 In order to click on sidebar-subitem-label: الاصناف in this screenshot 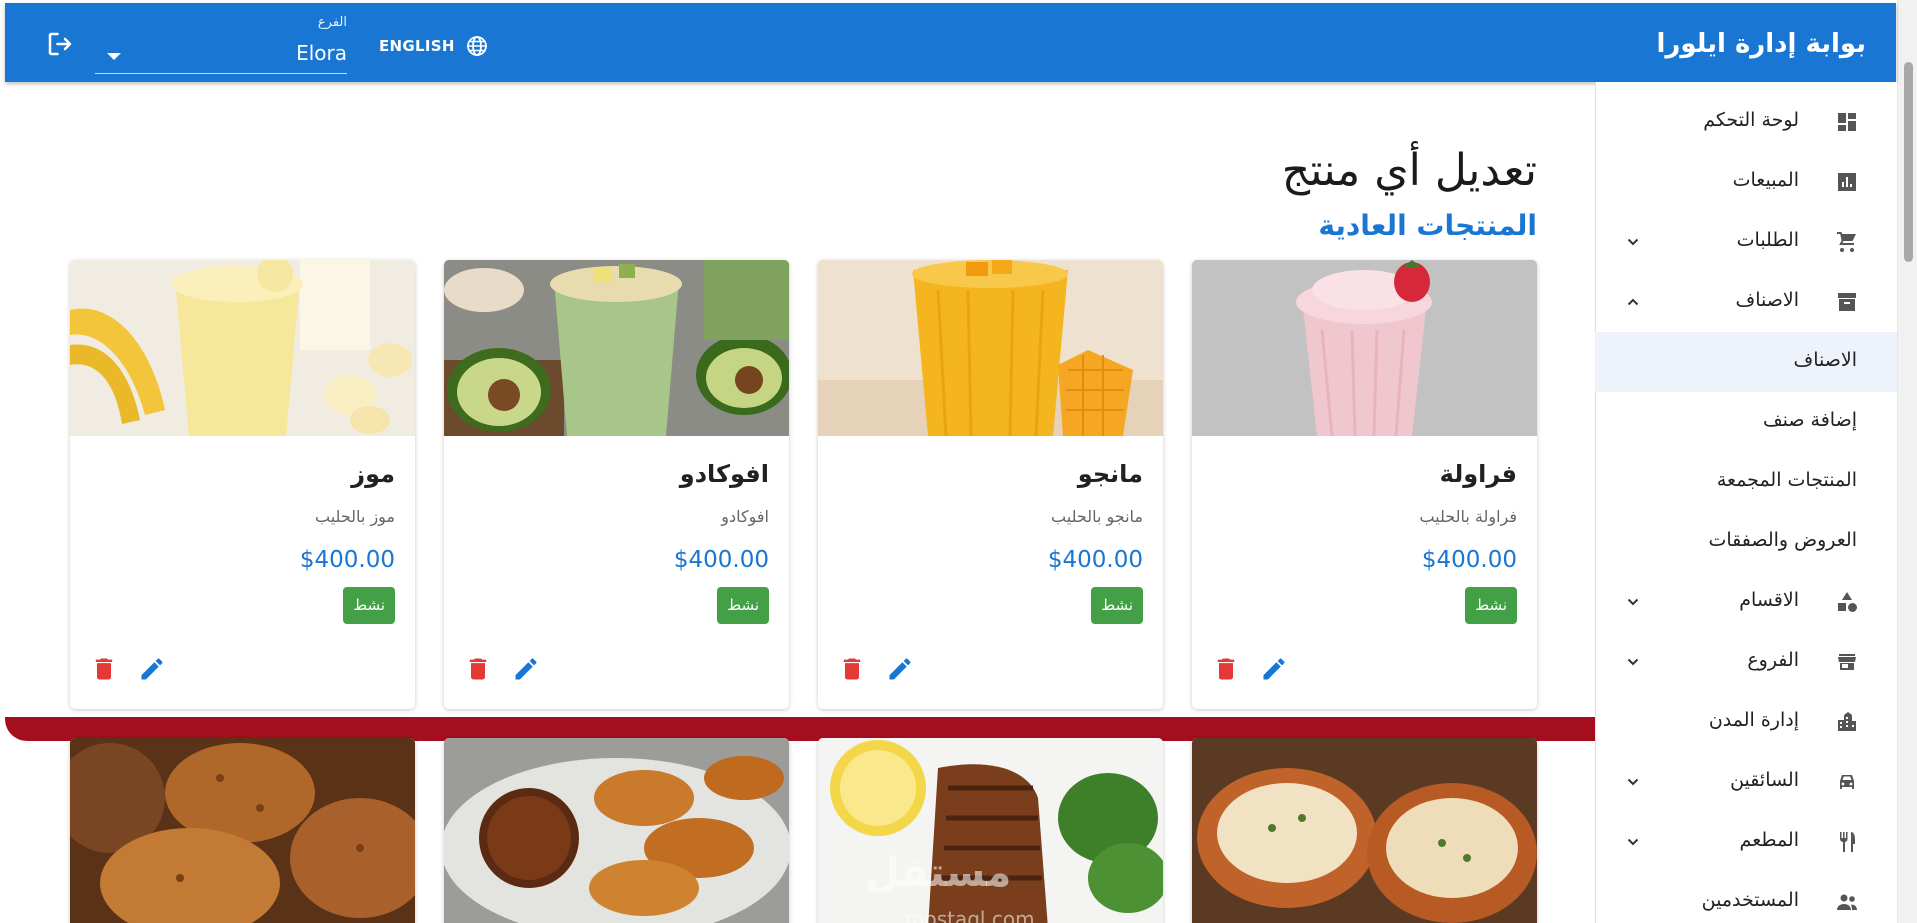, I will do `click(1825, 360)`.